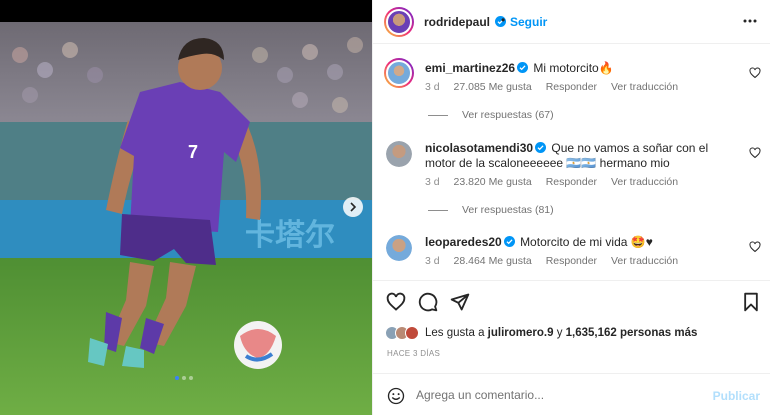 This screenshot has width=770, height=415. What do you see at coordinates (751, 302) in the screenshot?
I see `bookmark-icon` at bounding box center [751, 302].